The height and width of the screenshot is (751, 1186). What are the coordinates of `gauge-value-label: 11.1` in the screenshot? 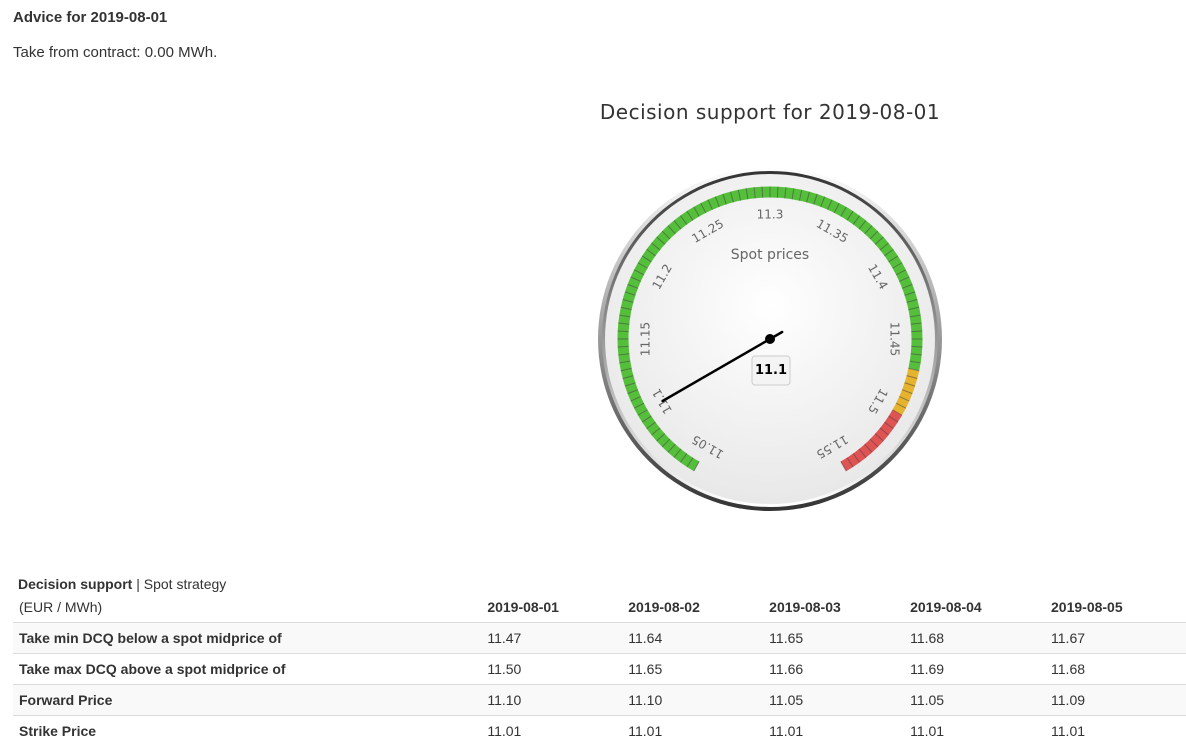 It's located at (771, 370).